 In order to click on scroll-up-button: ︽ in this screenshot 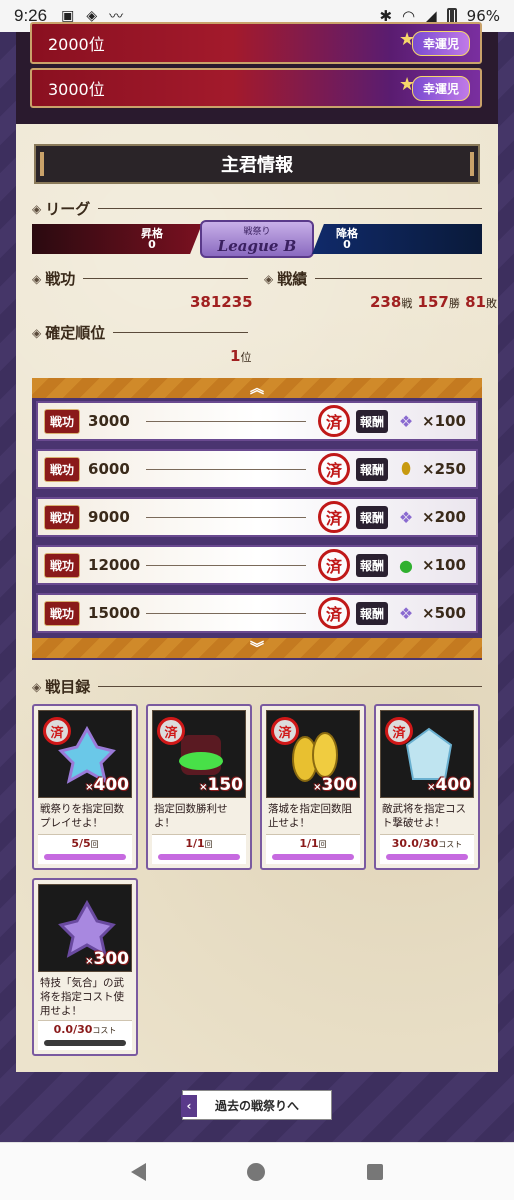, I will do `click(257, 388)`.